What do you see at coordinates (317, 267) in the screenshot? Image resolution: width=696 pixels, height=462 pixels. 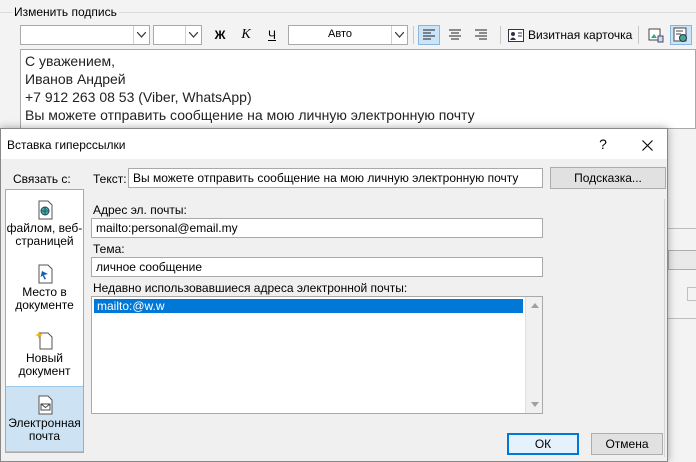 I see `subject-input: личное сообщение` at bounding box center [317, 267].